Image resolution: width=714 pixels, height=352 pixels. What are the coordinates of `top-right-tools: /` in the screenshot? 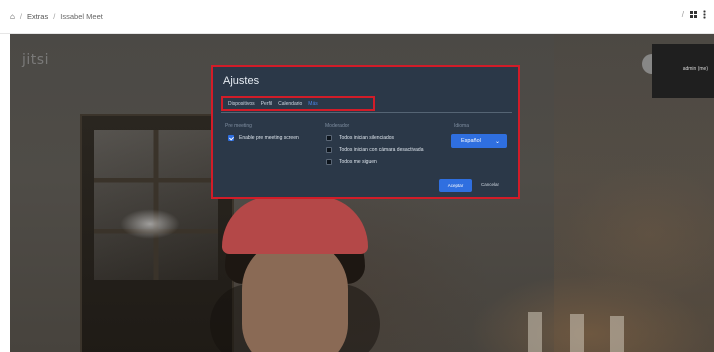 It's located at (694, 14).